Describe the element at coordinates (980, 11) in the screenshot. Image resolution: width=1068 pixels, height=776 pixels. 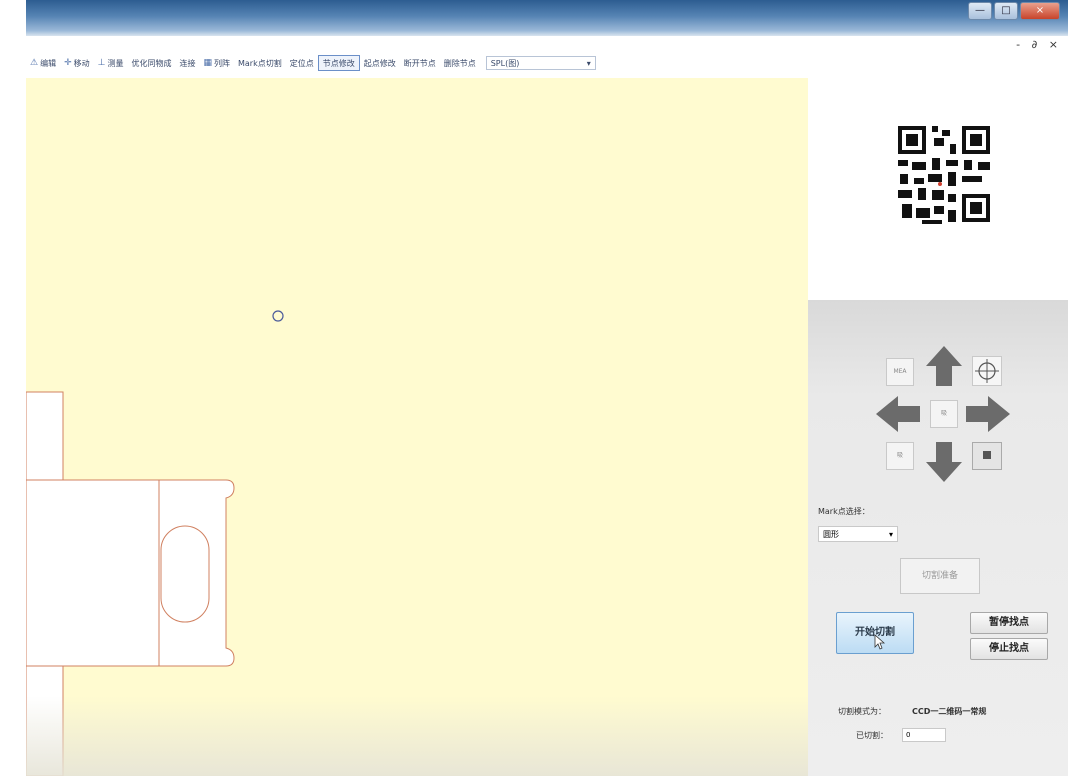
I see `minimize-button: —` at that location.